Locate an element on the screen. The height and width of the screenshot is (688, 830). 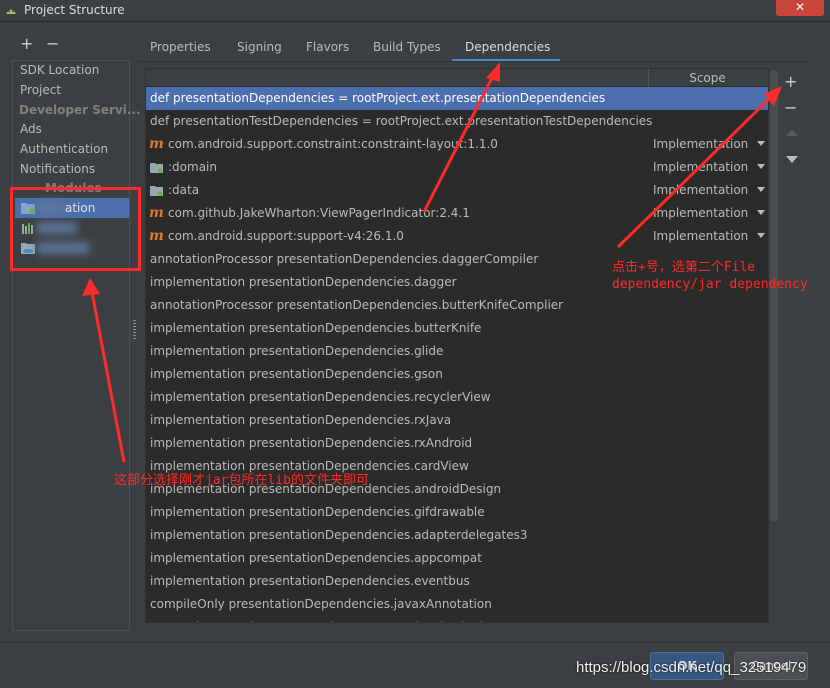
arrow-to-modules is located at coordinates (108, 377).